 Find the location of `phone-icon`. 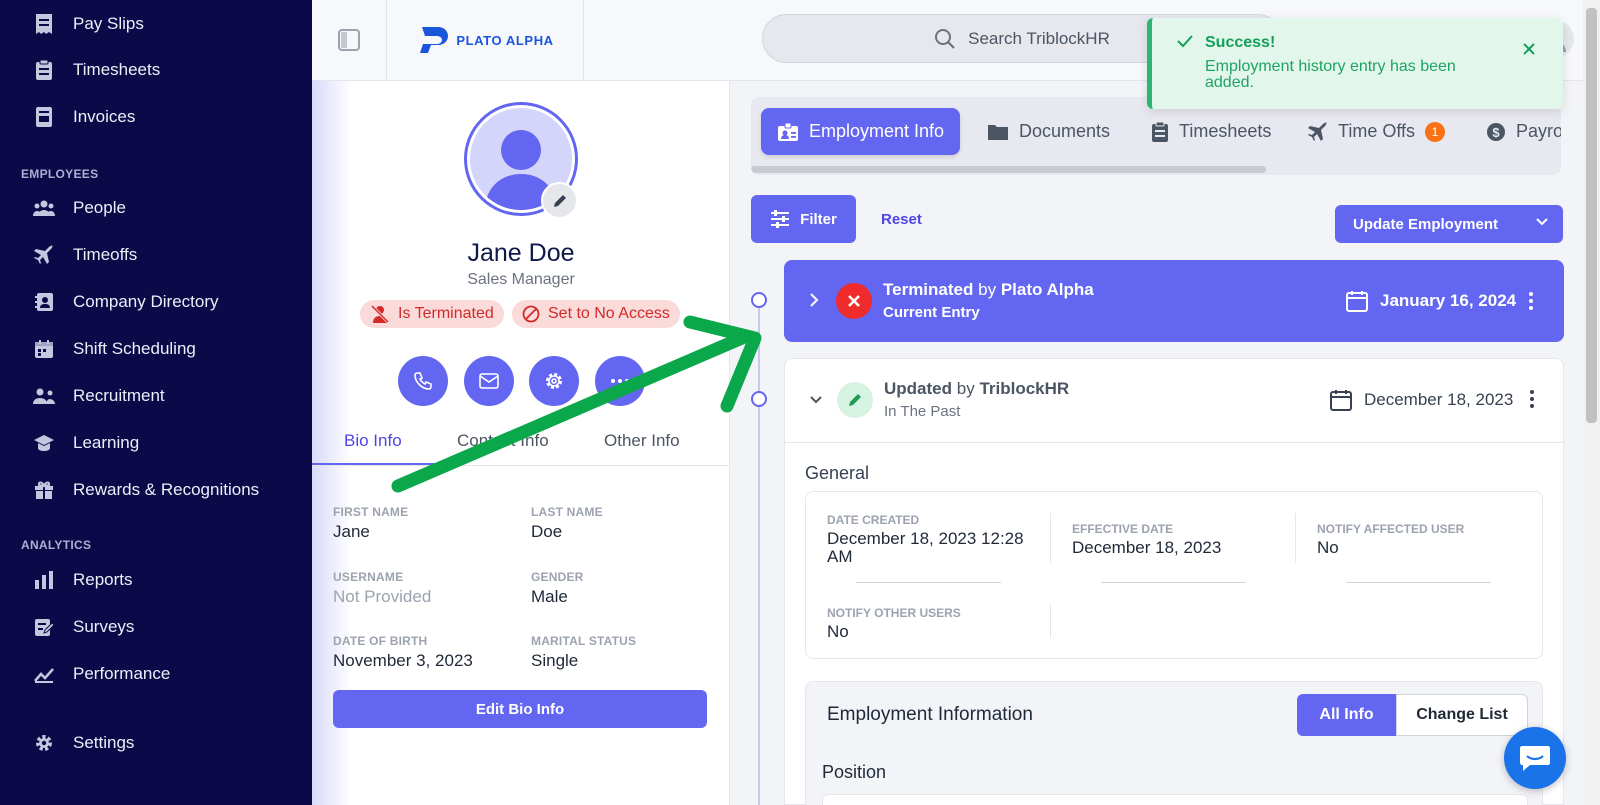

phone-icon is located at coordinates (423, 381).